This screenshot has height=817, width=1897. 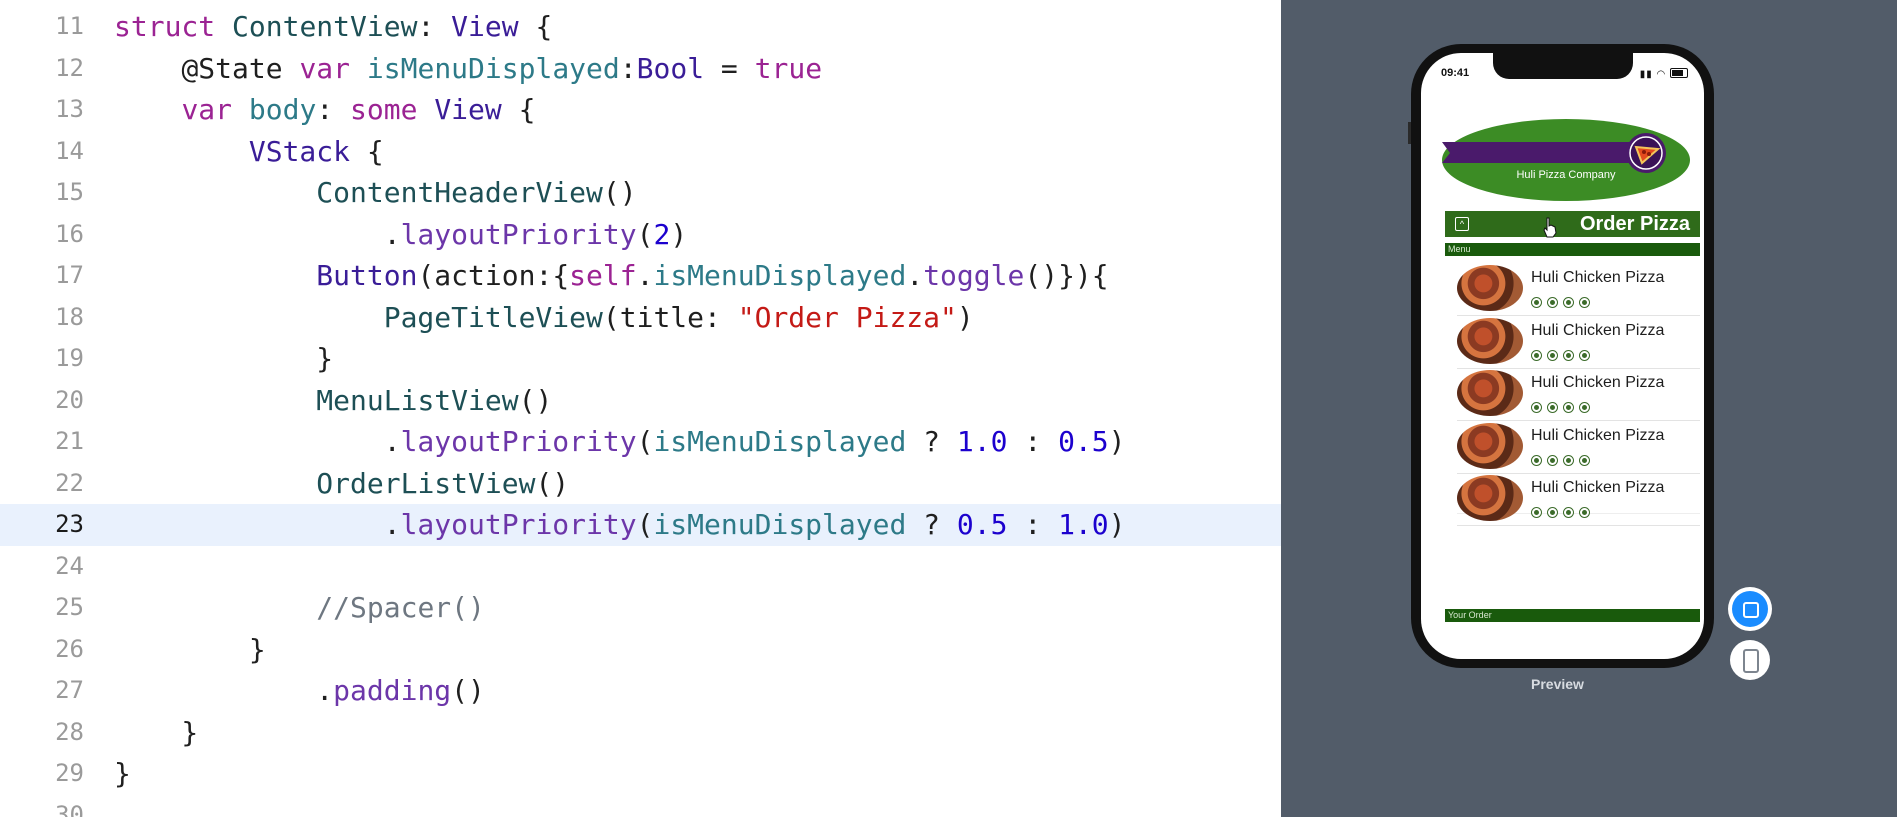 I want to click on line-number: 19, so click(x=69, y=358).